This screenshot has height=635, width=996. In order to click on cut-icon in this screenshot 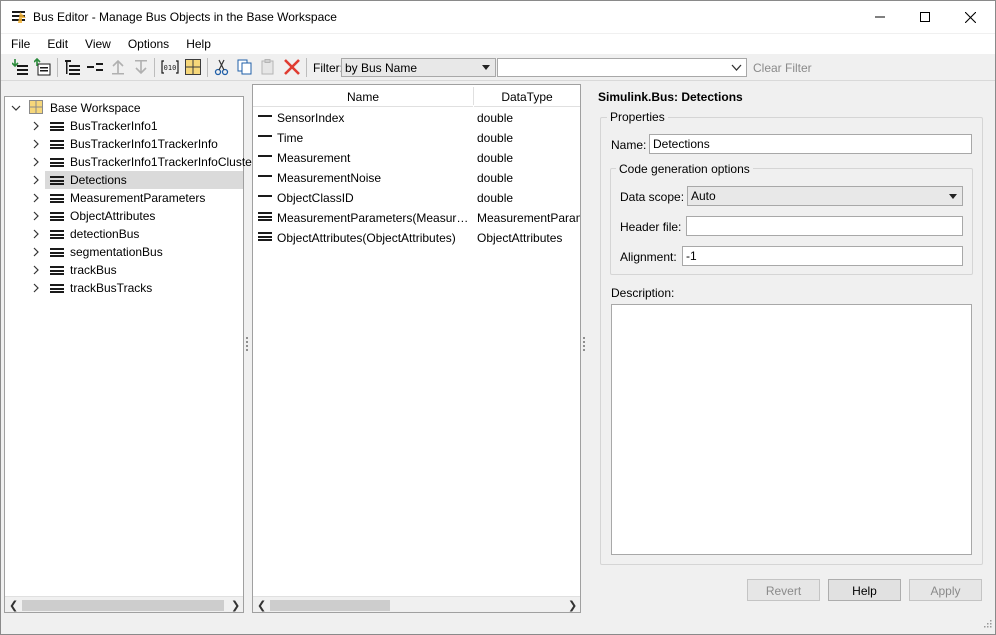, I will do `click(222, 67)`.